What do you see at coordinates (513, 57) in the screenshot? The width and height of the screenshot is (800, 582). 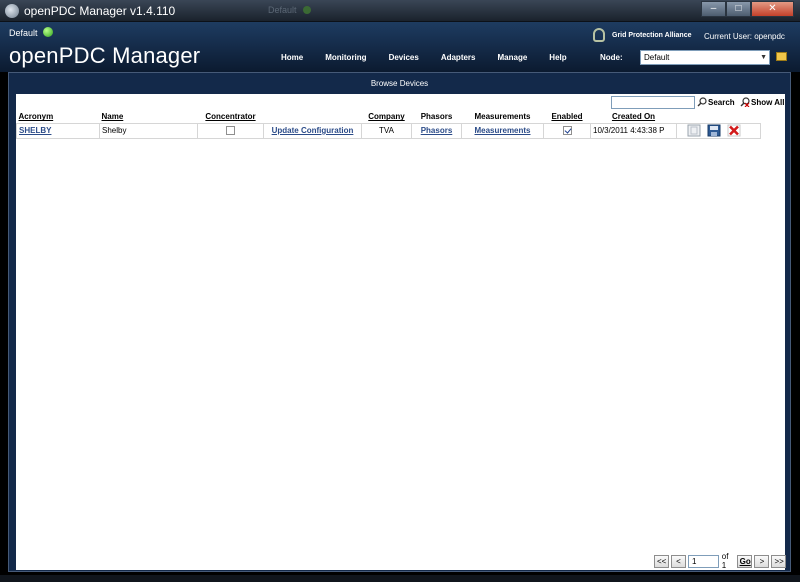 I see `nav-manage: Manage` at bounding box center [513, 57].